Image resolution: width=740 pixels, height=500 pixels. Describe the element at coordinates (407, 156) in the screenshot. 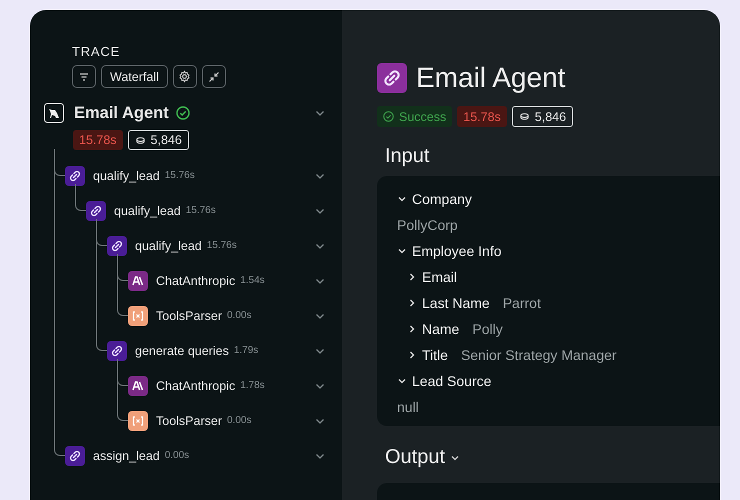

I see `section-heading: Input` at that location.